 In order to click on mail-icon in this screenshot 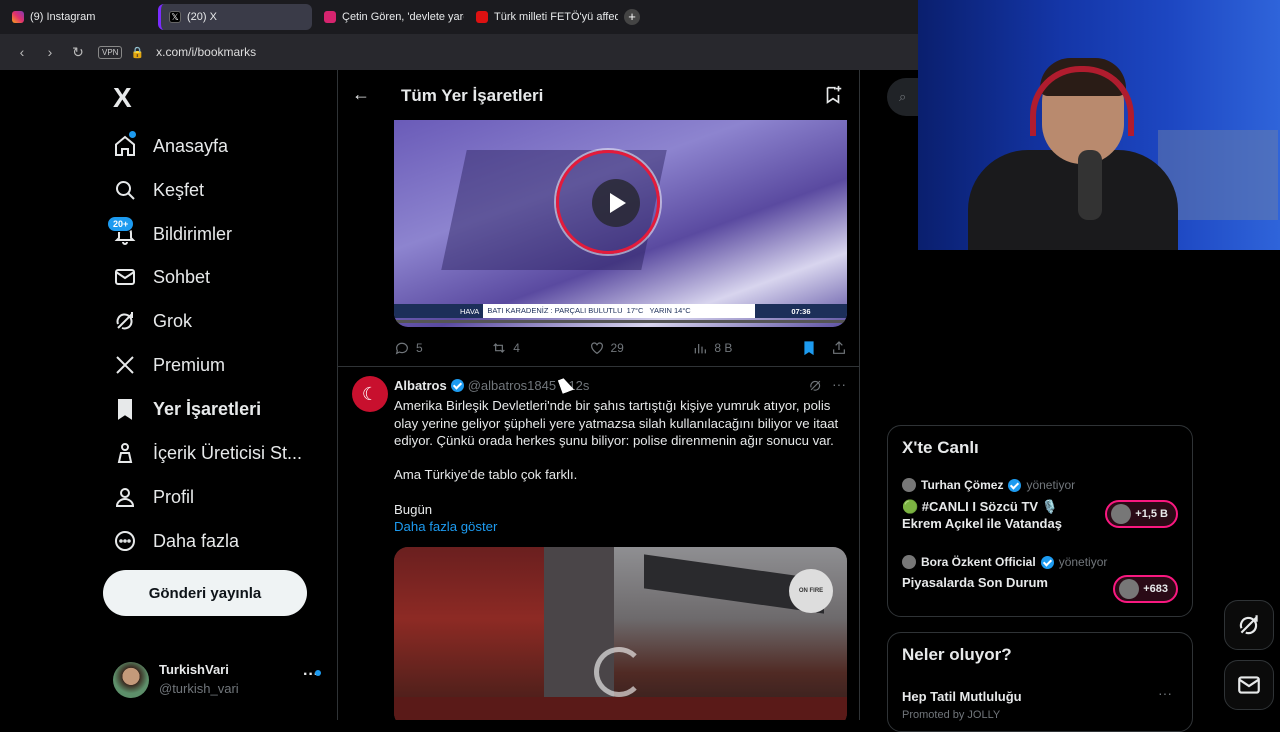, I will do `click(125, 277)`.